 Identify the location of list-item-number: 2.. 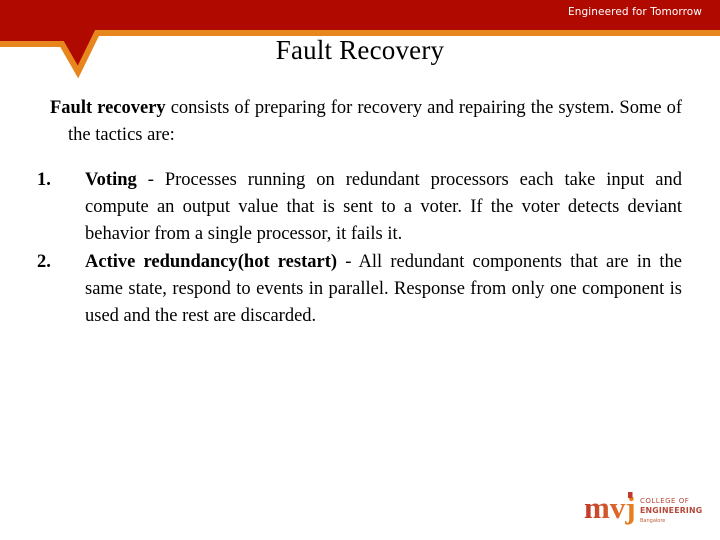
(44, 262).